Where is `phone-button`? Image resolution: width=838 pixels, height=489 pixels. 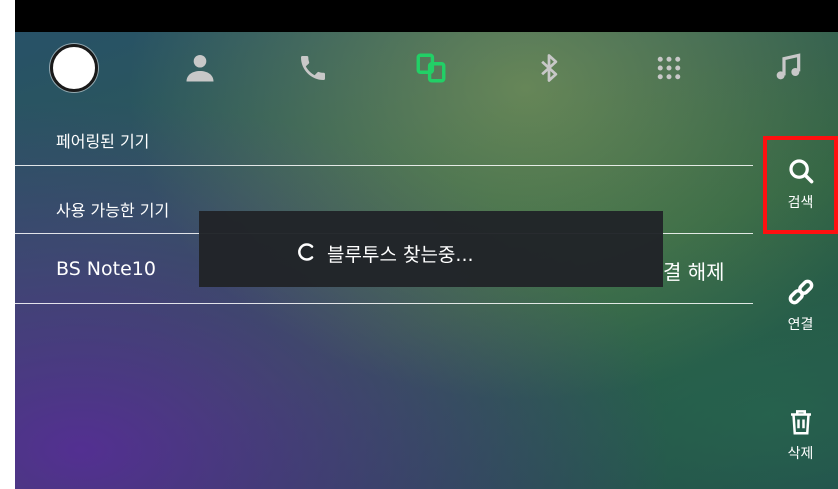
phone-button is located at coordinates (313, 68).